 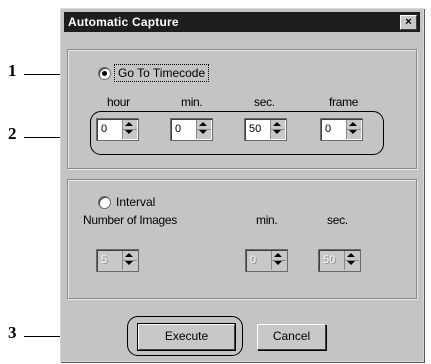 I want to click on callout-1-number: 1, so click(x=12, y=70).